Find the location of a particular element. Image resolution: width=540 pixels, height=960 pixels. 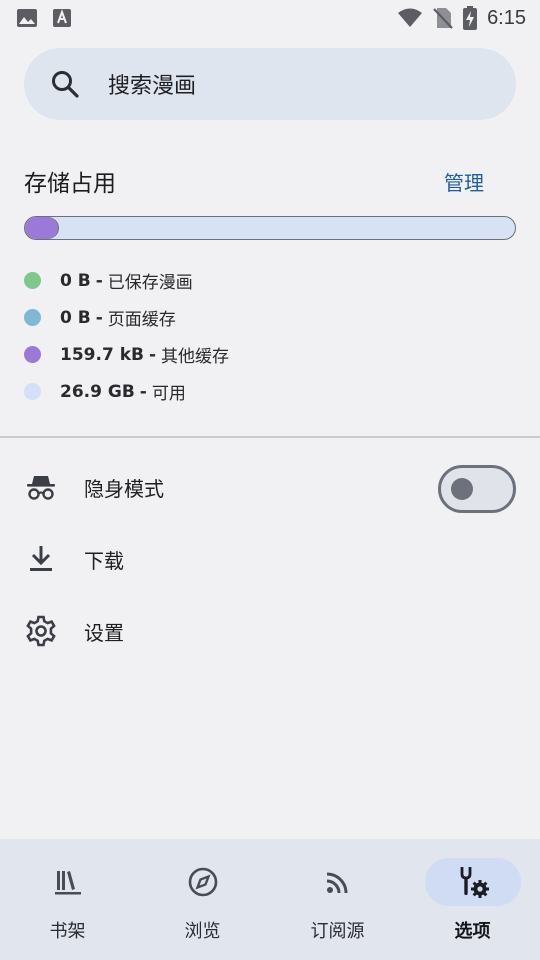

legend-label: 页面缓存 is located at coordinates (141, 320).